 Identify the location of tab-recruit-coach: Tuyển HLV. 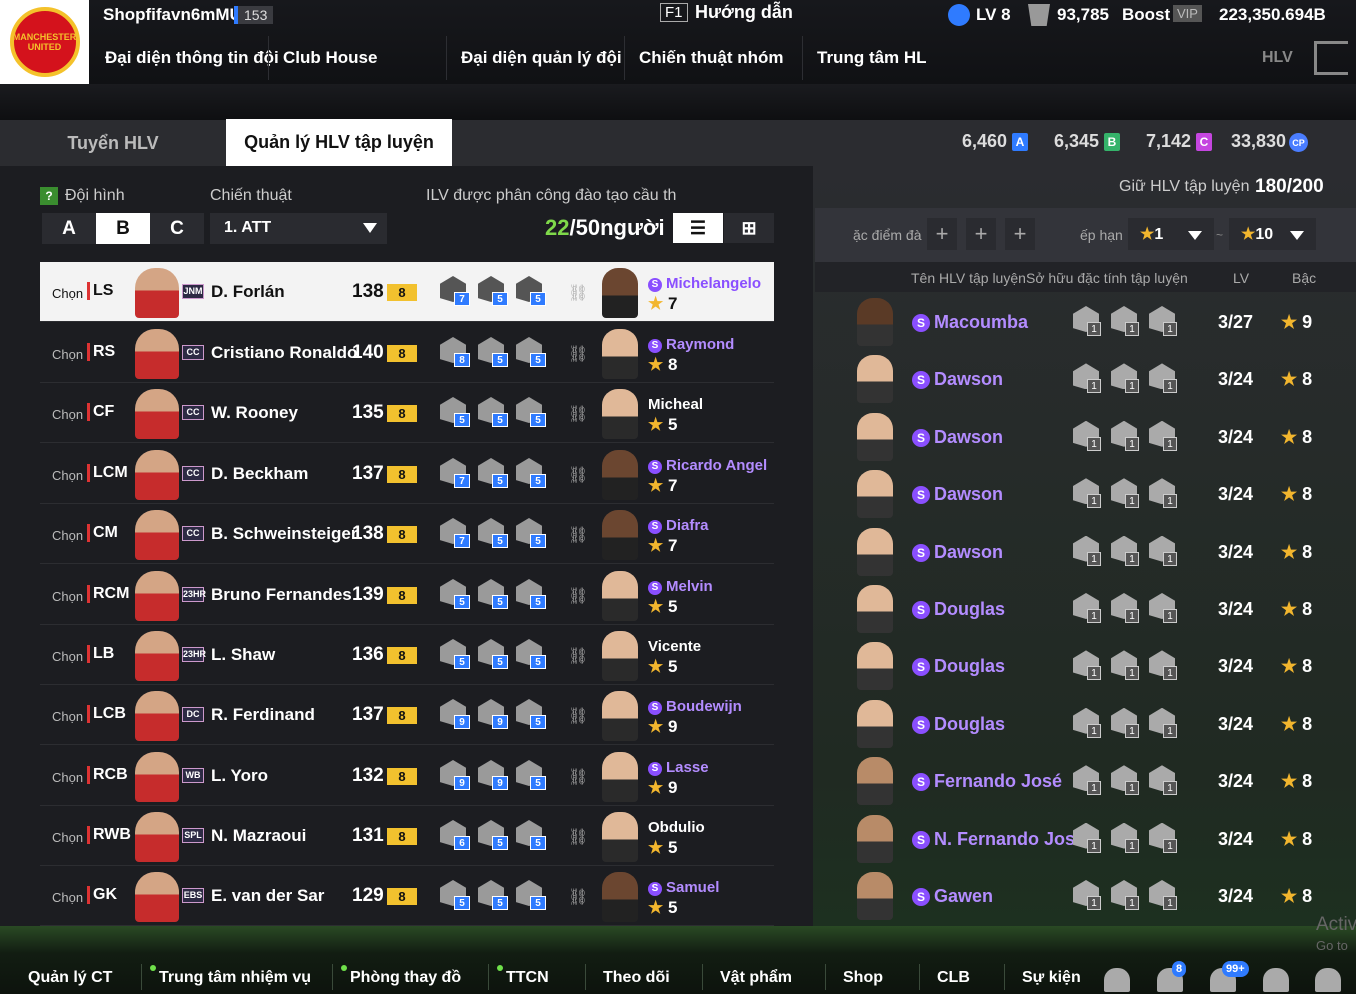
(113, 143).